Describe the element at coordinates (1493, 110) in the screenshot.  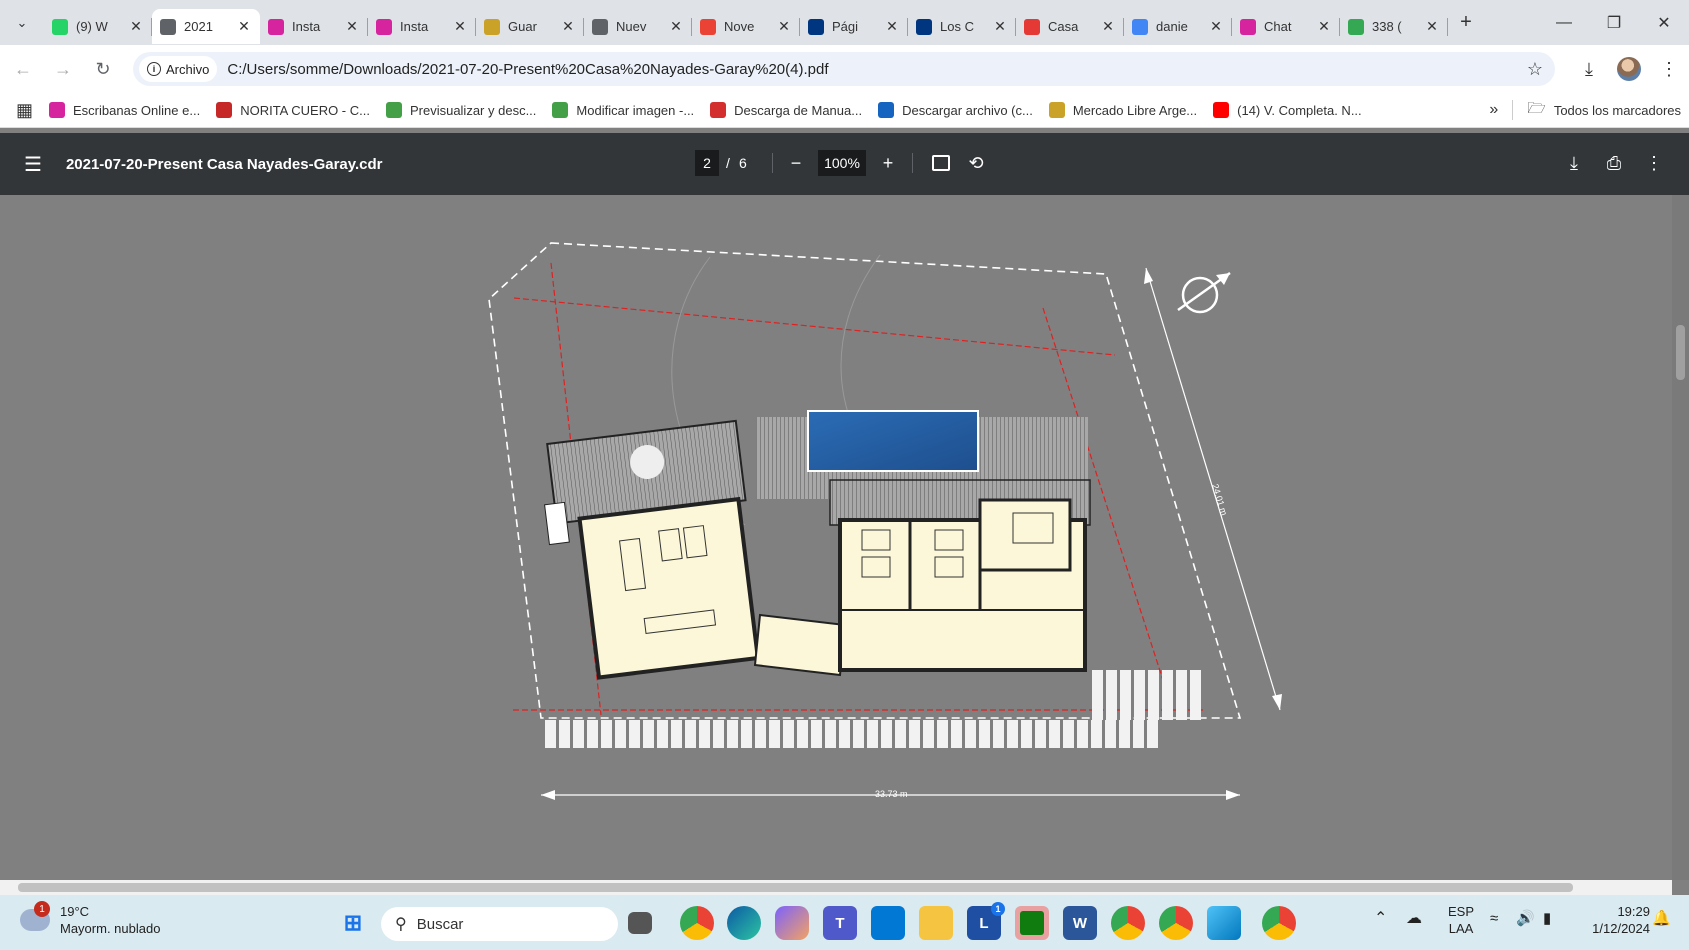
I see `bookmarks-overflow-icon: »` at that location.